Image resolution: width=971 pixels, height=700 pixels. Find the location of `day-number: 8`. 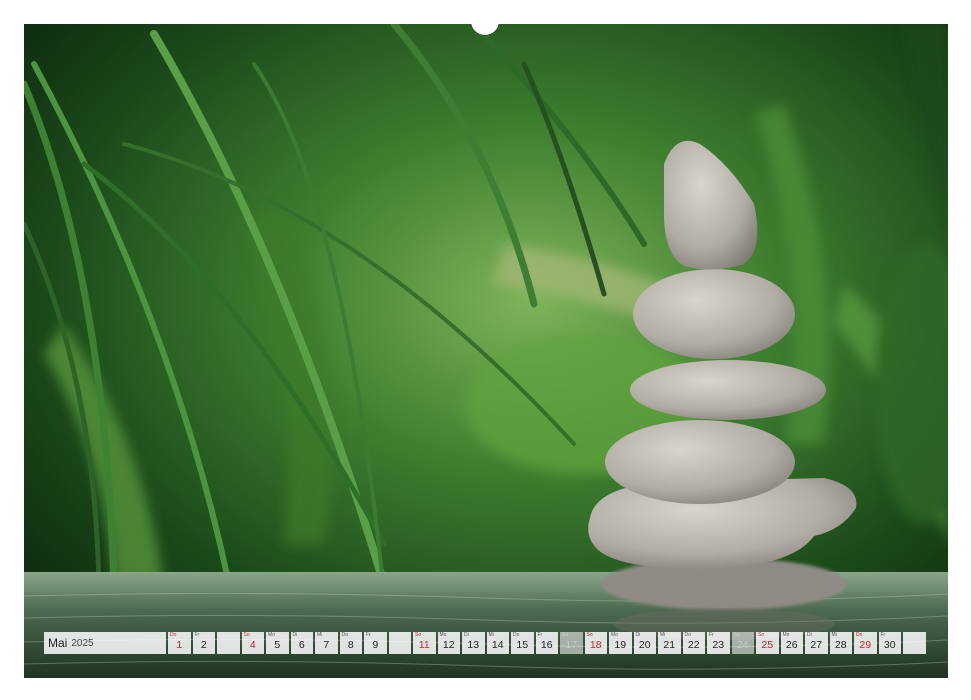

day-number: 8 is located at coordinates (350, 645).